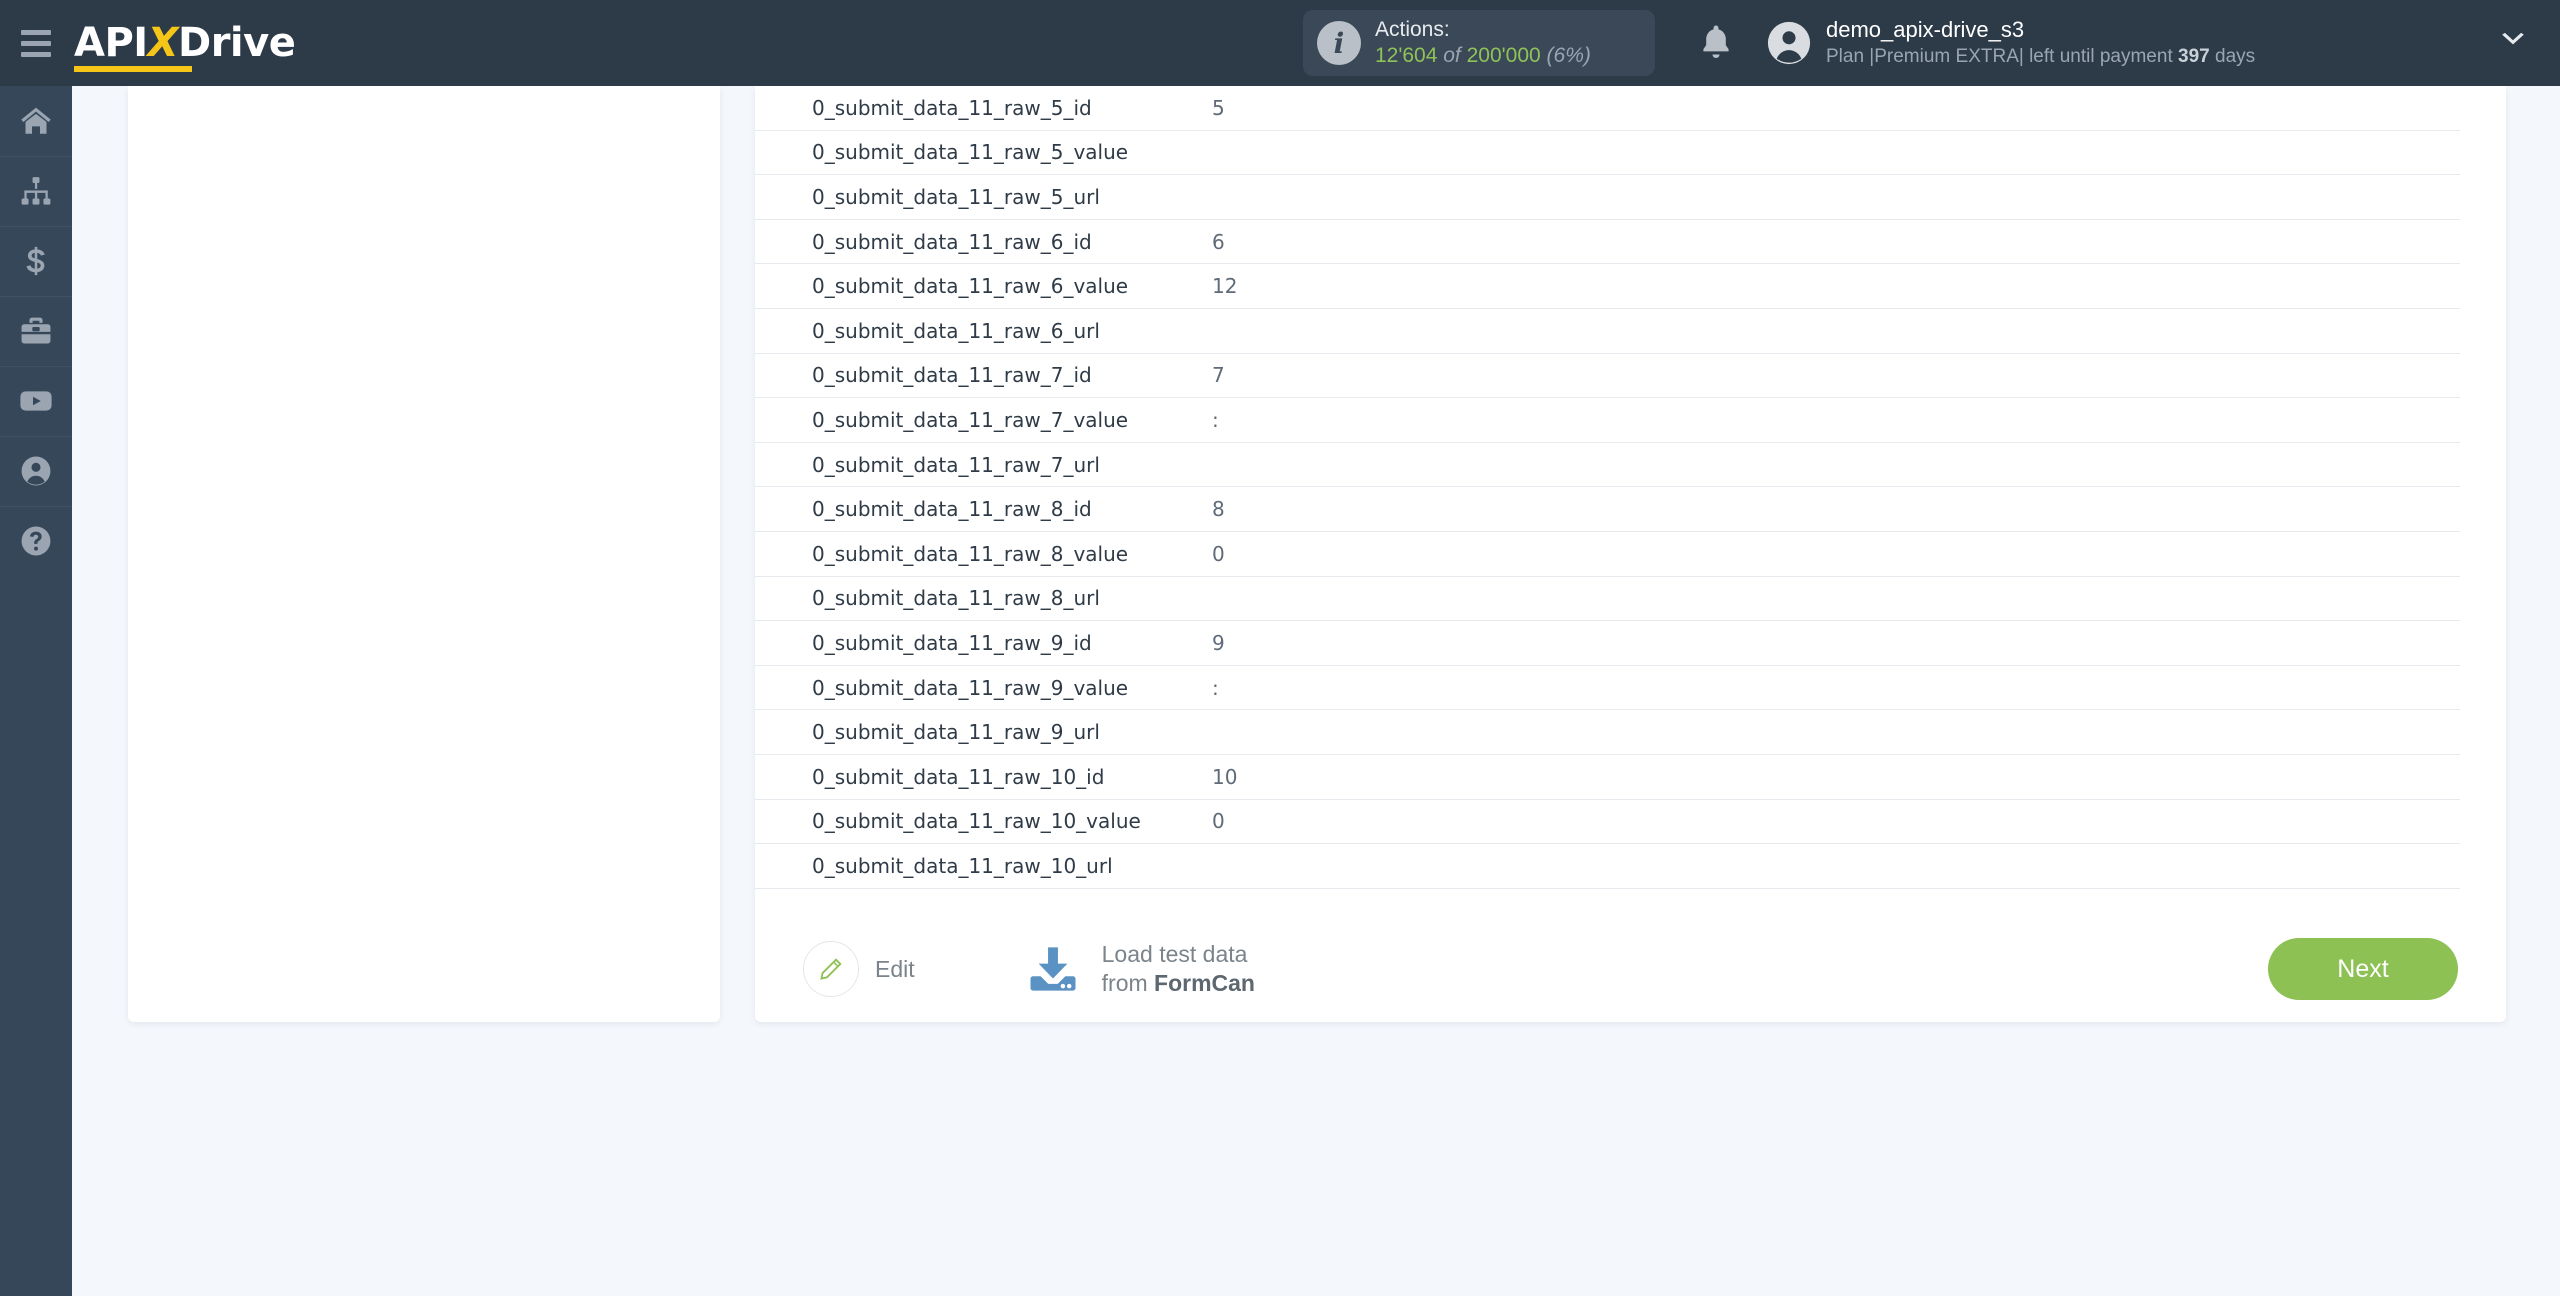 The width and height of the screenshot is (2560, 1296). What do you see at coordinates (895, 968) in the screenshot?
I see `edit-label: Edit` at bounding box center [895, 968].